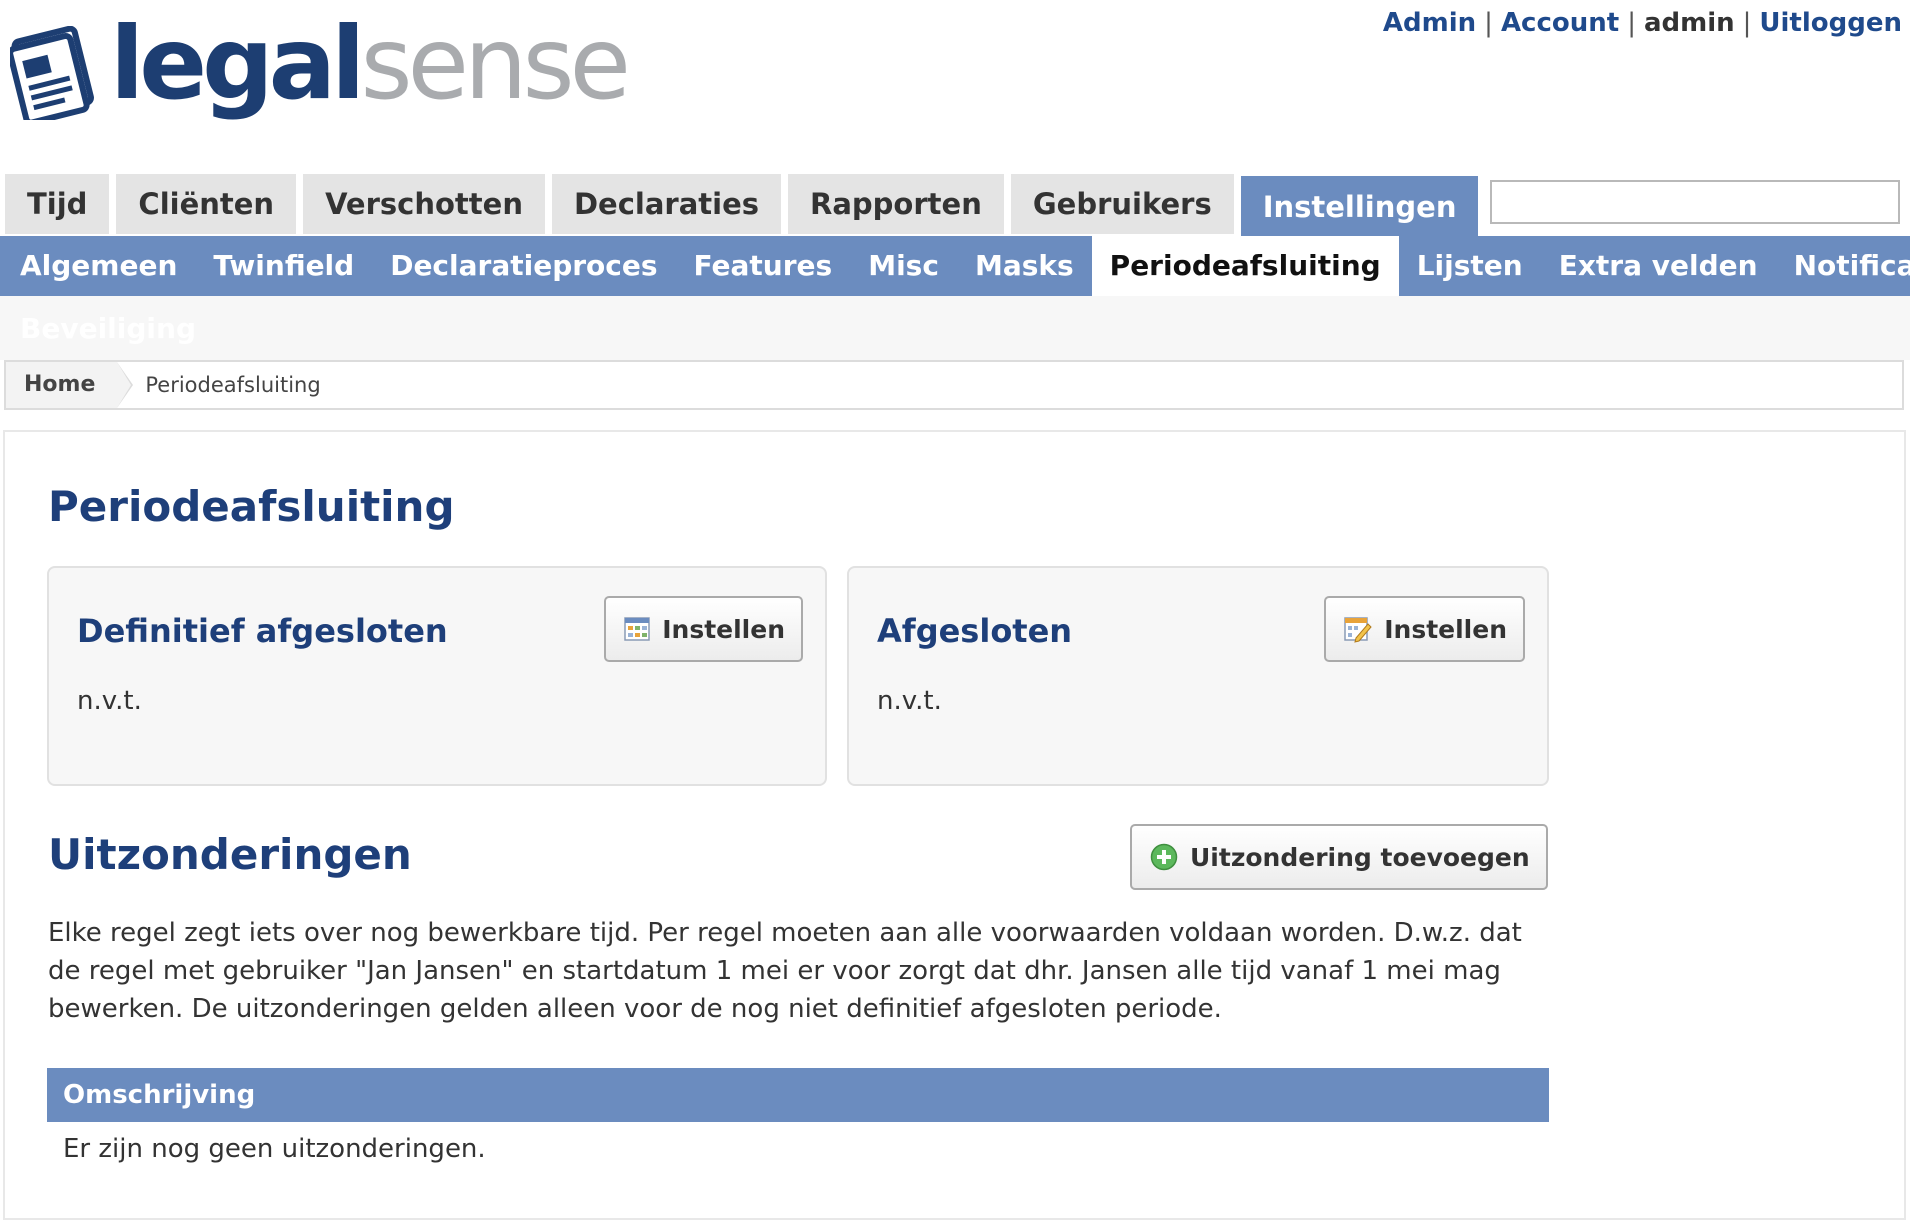 The height and width of the screenshot is (1220, 1910). I want to click on admin-link: Admin, so click(1429, 23).